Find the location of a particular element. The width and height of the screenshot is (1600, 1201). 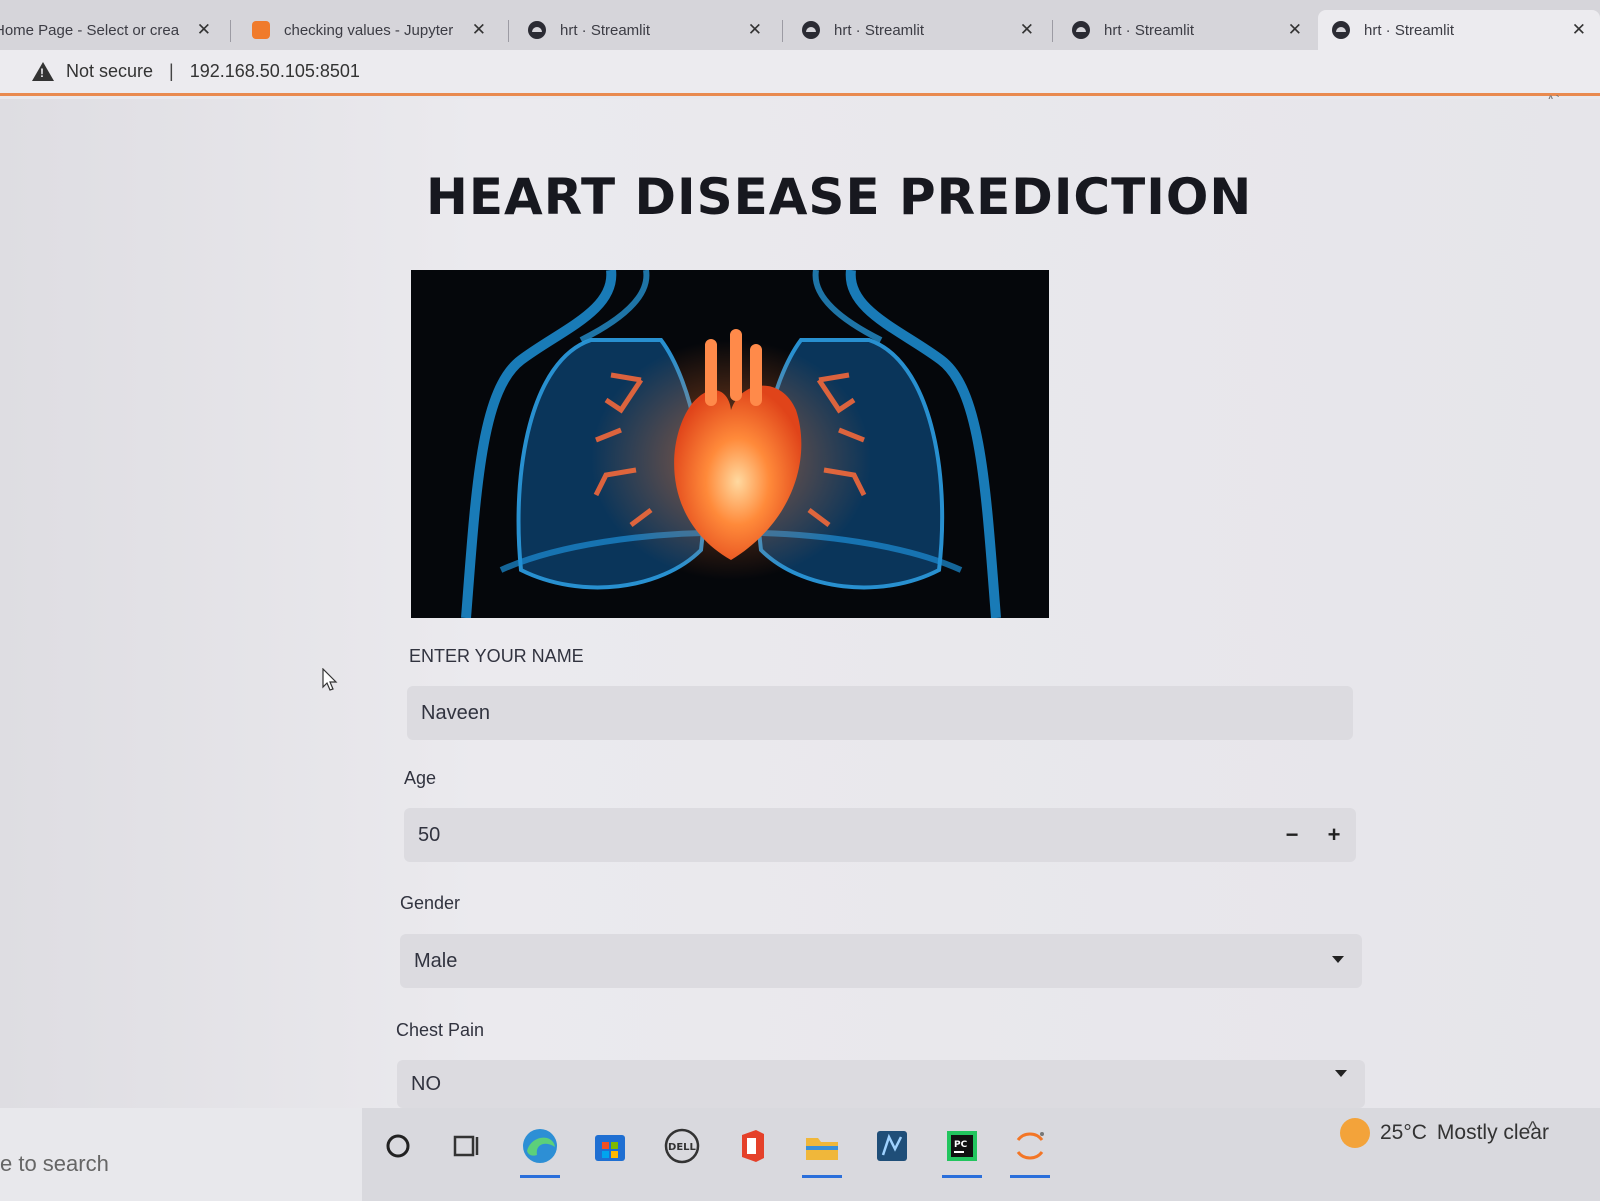

taskbar: e to search DELL PC 25°C Mostly clear ^ is located at coordinates (800, 1154).